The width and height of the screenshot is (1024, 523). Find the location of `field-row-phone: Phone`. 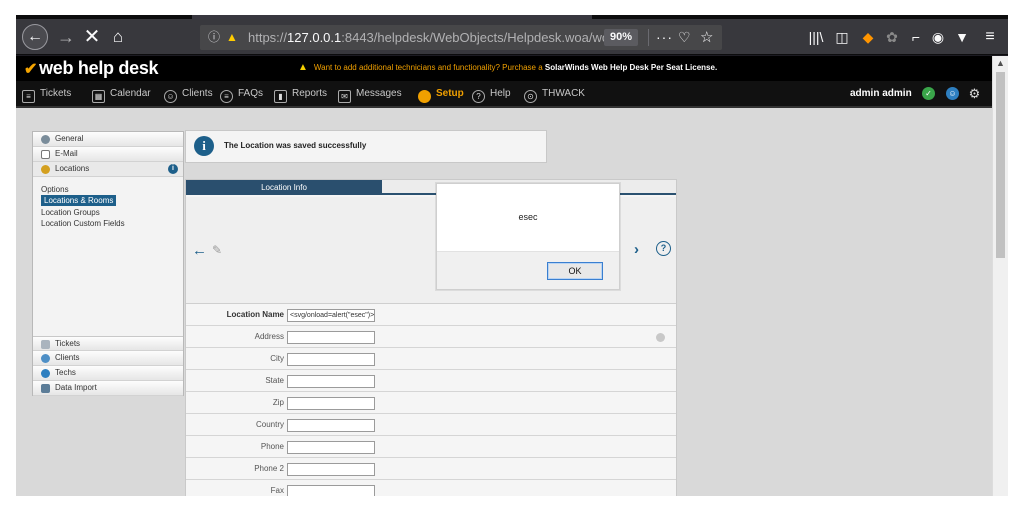

field-row-phone: Phone is located at coordinates (431, 447).